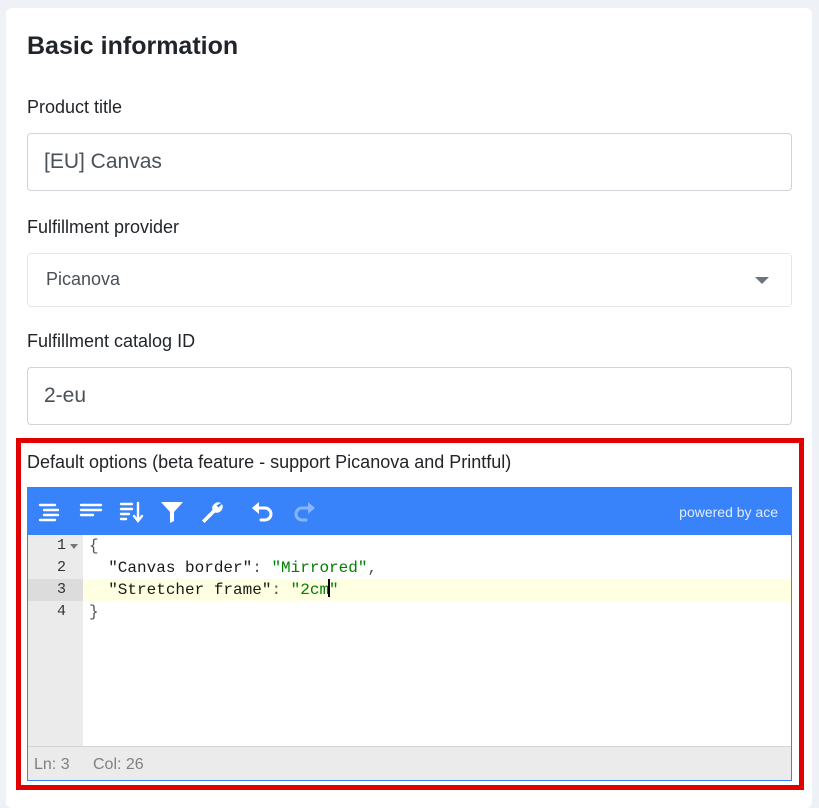 The width and height of the screenshot is (819, 808). Describe the element at coordinates (243, 568) in the screenshot. I see `code-line: "Canvas border": "Mirrored",` at that location.